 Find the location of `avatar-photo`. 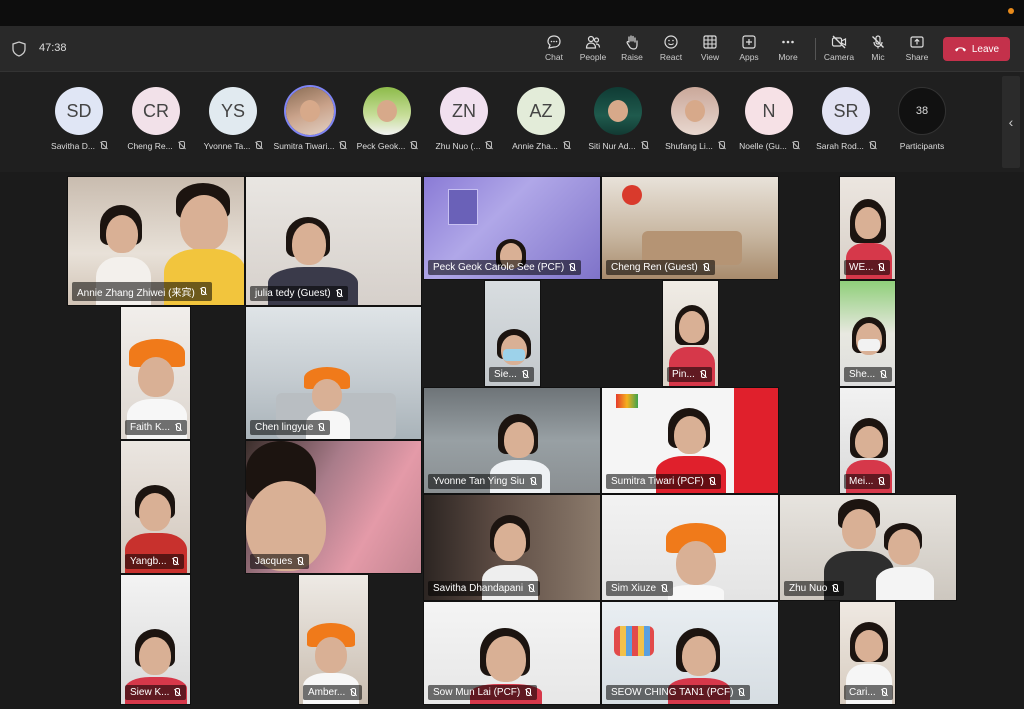

avatar-photo is located at coordinates (618, 111).